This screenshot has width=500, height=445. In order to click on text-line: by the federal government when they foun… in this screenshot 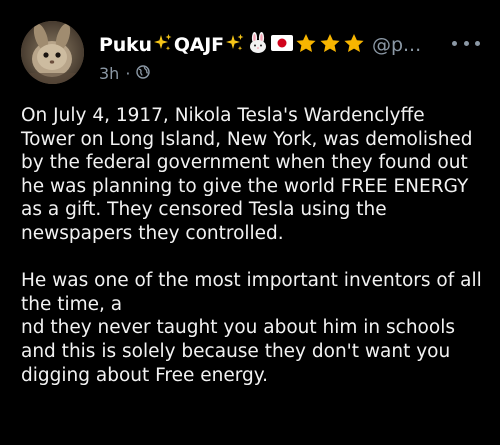, I will do `click(244, 163)`.